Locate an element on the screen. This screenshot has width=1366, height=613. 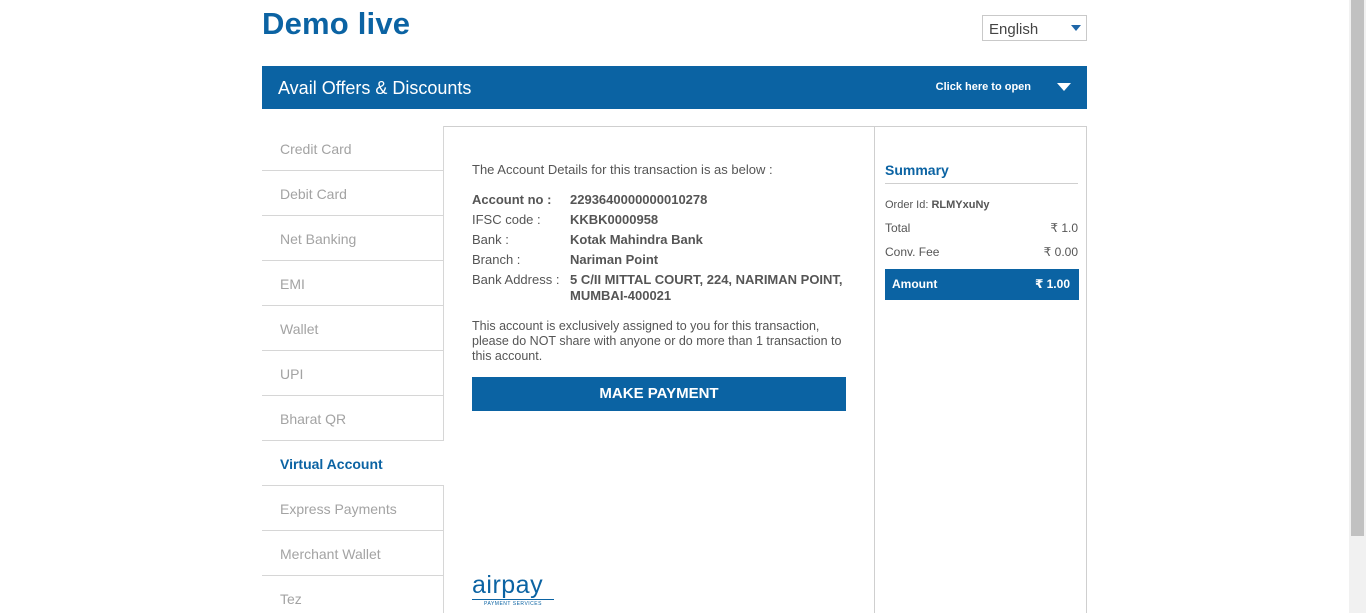
airpay-logo: airpay PAYMENT SERVICES is located at coordinates (513, 589).